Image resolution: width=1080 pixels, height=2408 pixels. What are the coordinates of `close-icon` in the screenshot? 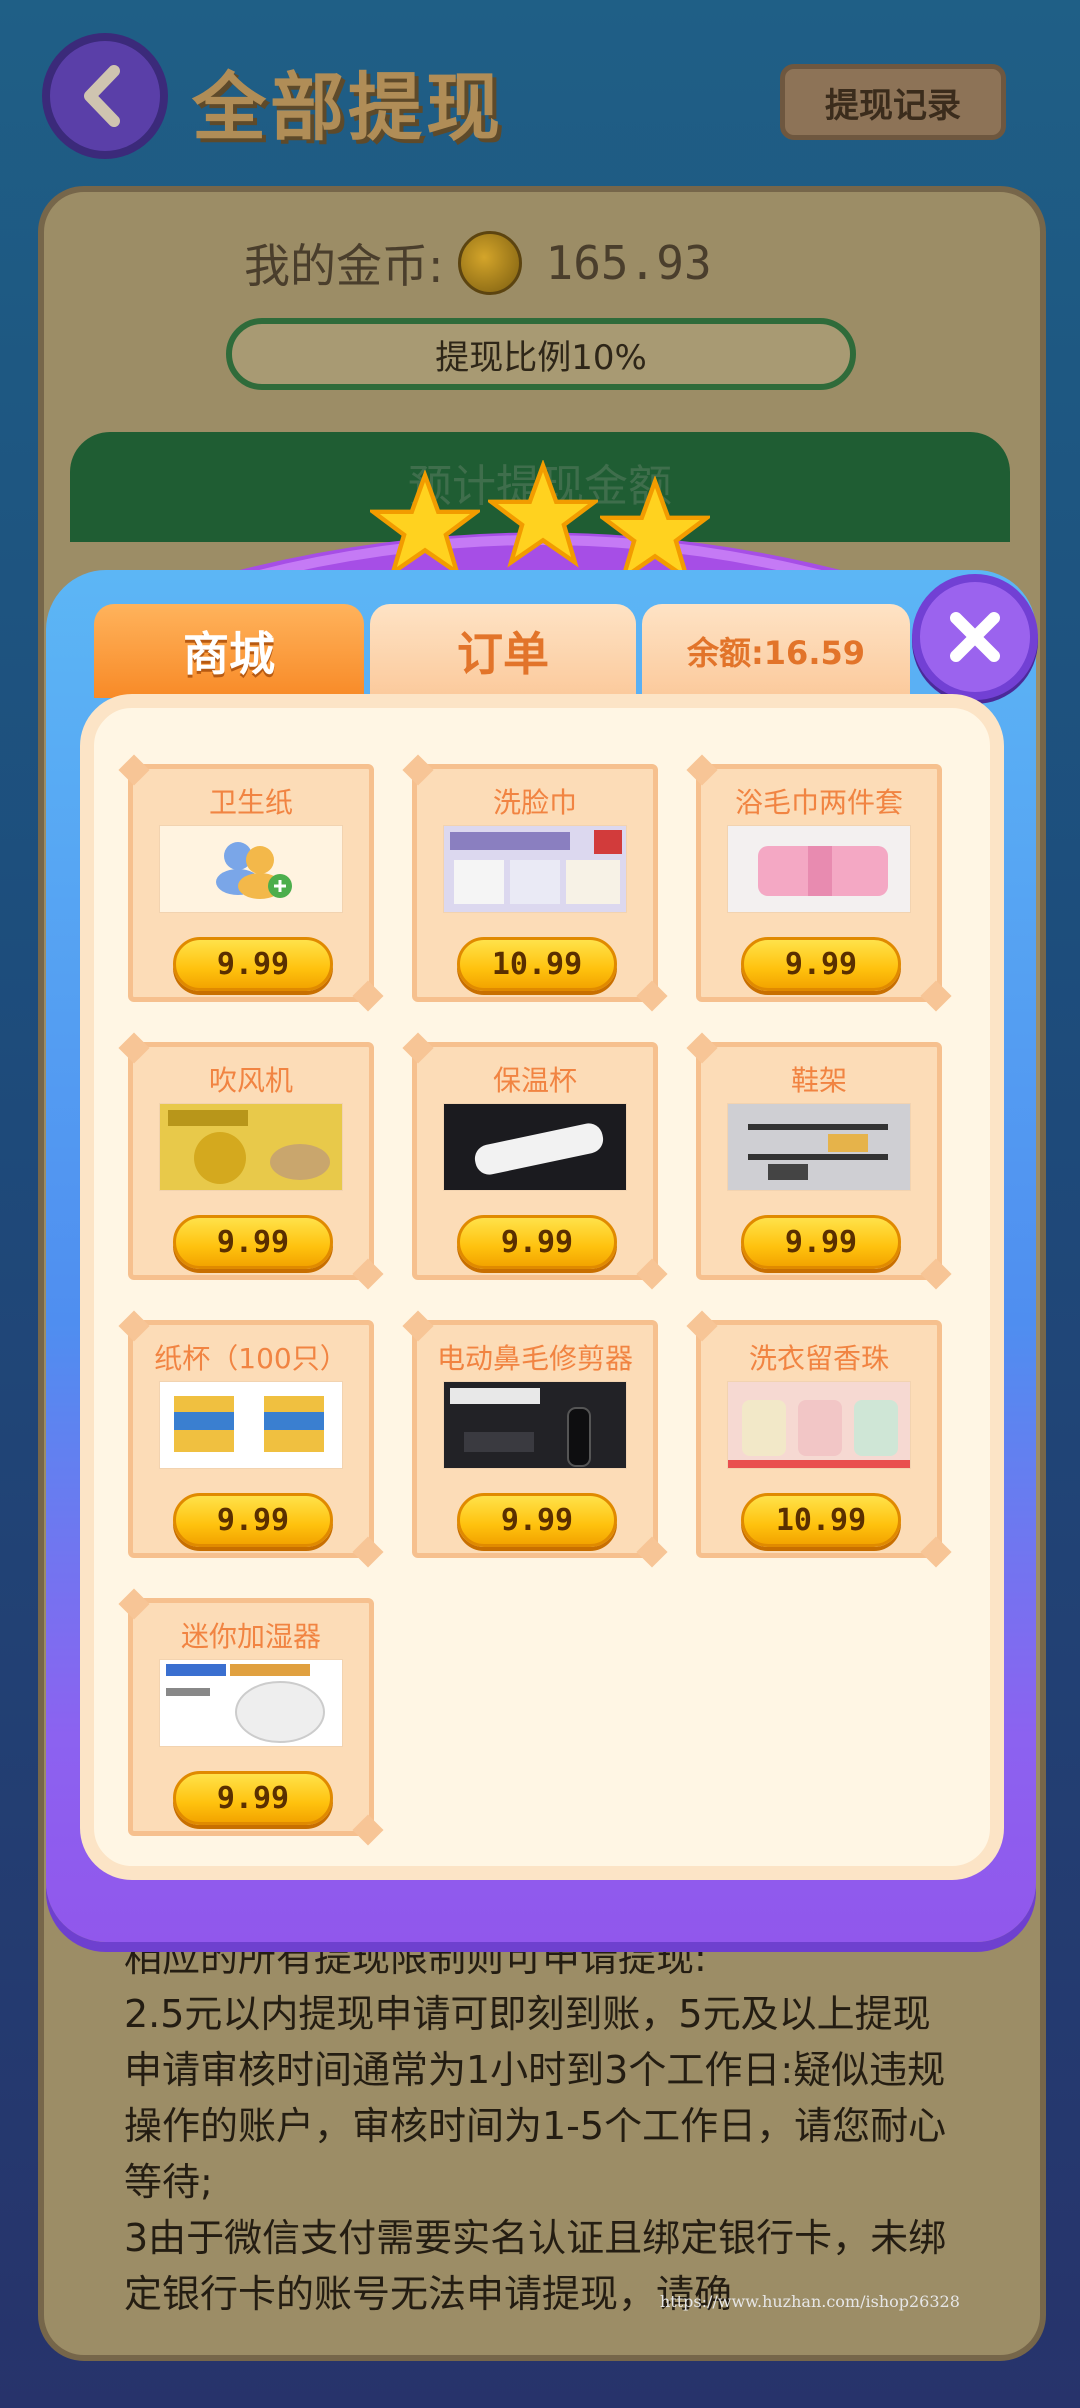 It's located at (975, 637).